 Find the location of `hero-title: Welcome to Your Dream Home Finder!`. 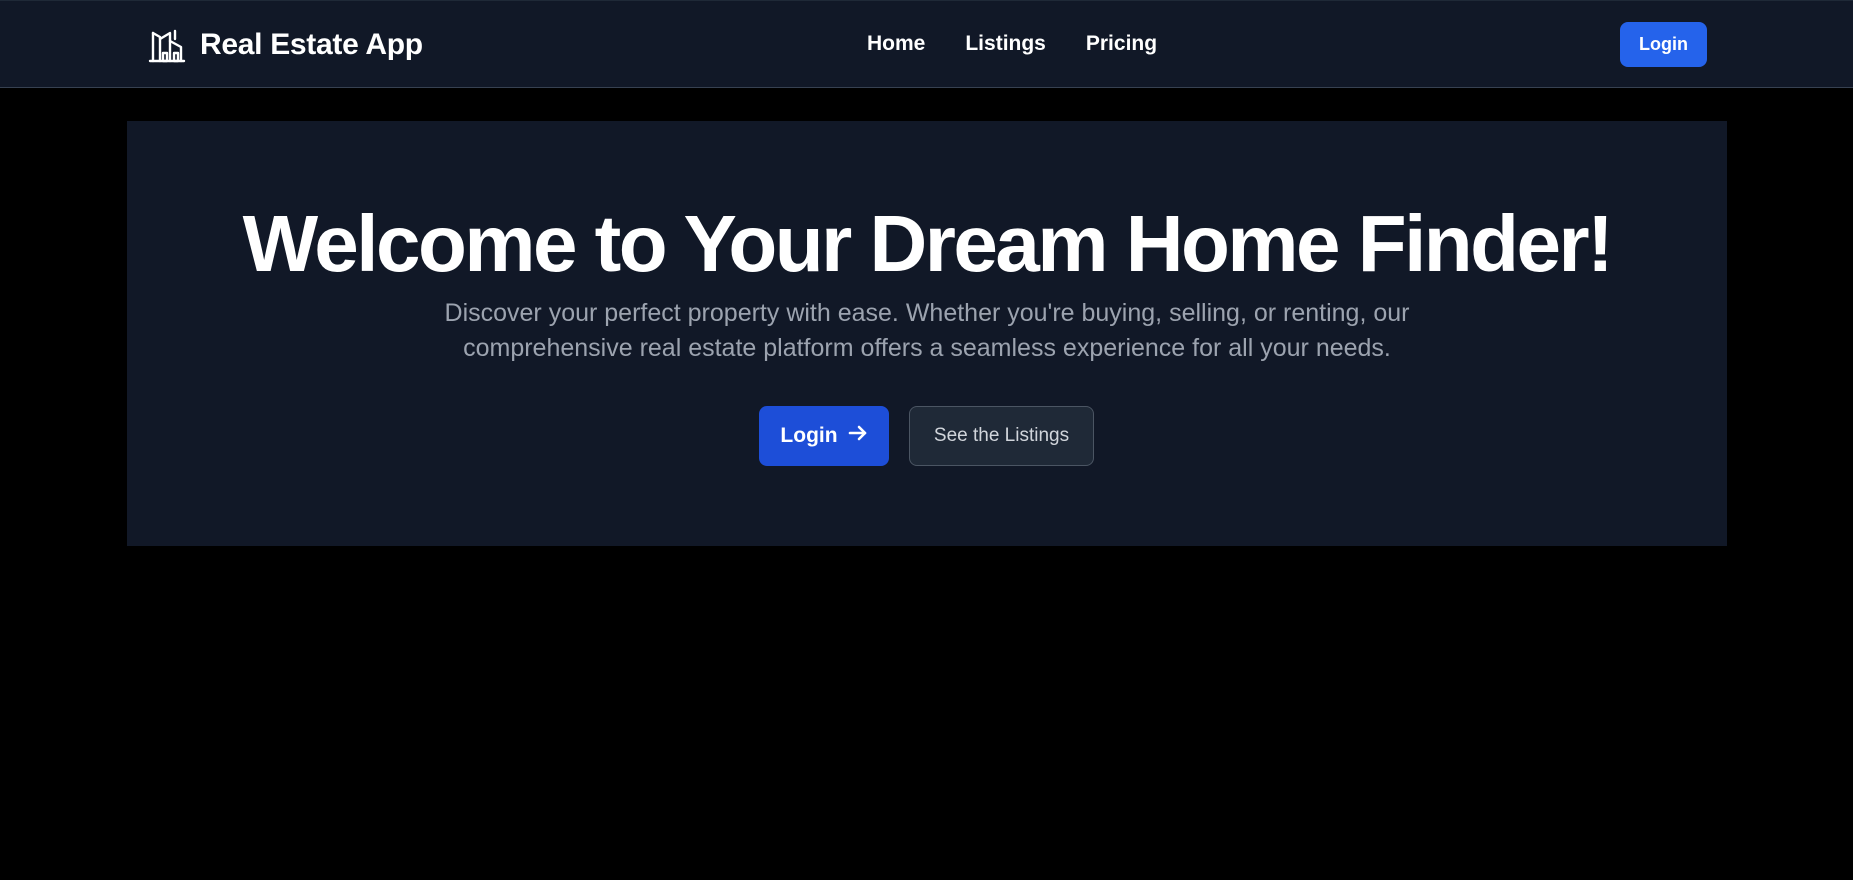

hero-title: Welcome to Your Dream Home Finder! is located at coordinates (928, 243).